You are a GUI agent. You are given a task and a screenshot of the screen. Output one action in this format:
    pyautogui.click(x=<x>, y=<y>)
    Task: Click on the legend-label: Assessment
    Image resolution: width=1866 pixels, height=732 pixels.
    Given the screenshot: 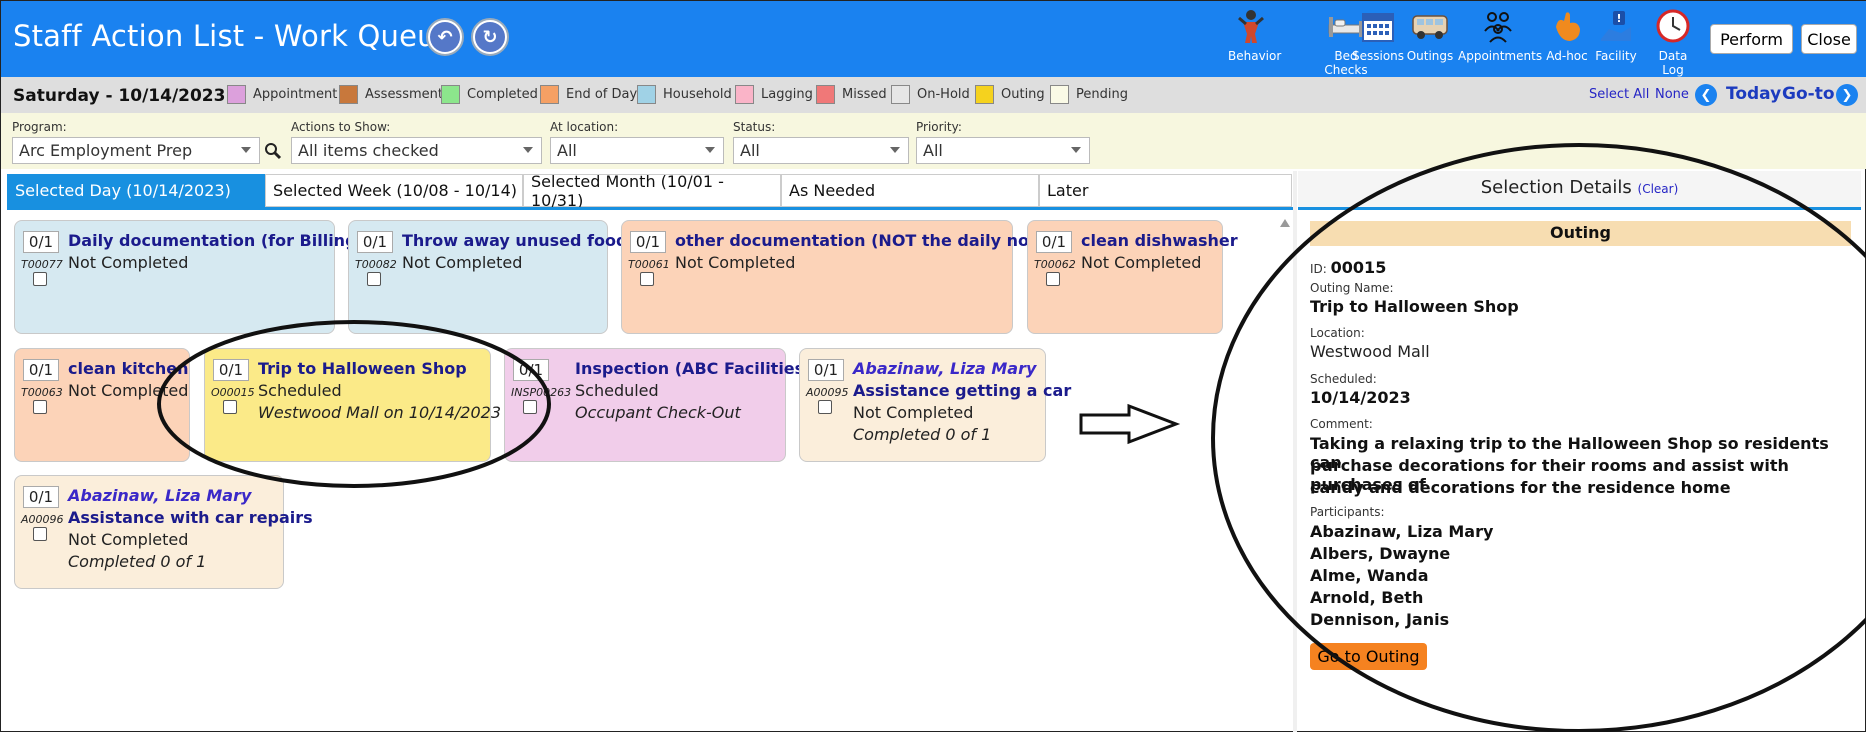 What is the action you would take?
    pyautogui.click(x=404, y=94)
    